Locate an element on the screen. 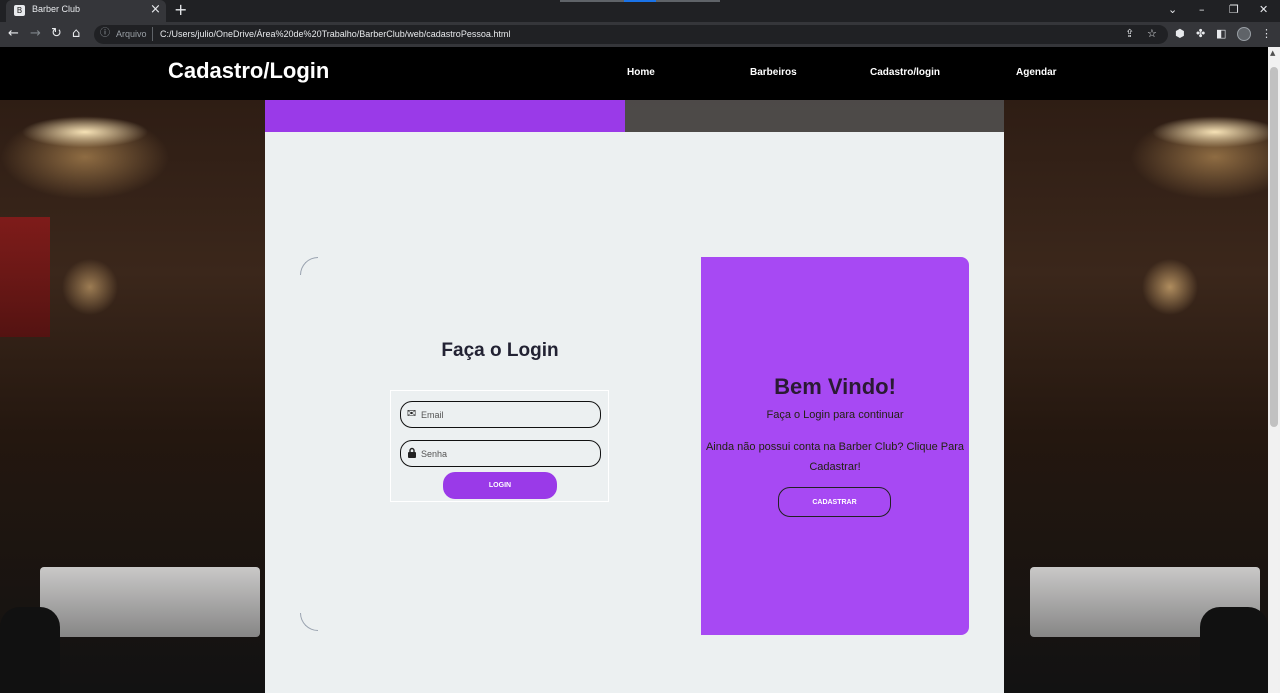 The width and height of the screenshot is (1280, 693). login-form: ✉ LOGIN is located at coordinates (499, 446).